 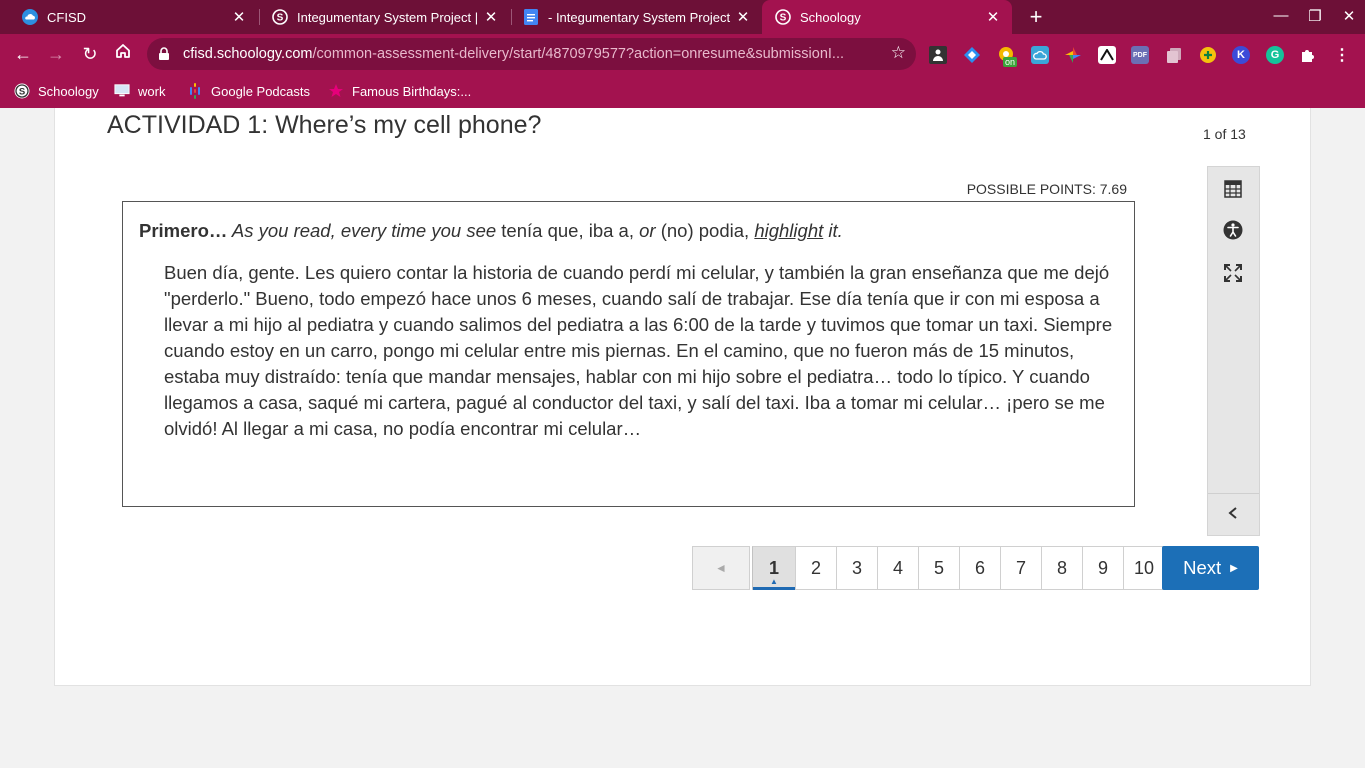 I want to click on question-counter: 1 of 13, so click(x=1224, y=134).